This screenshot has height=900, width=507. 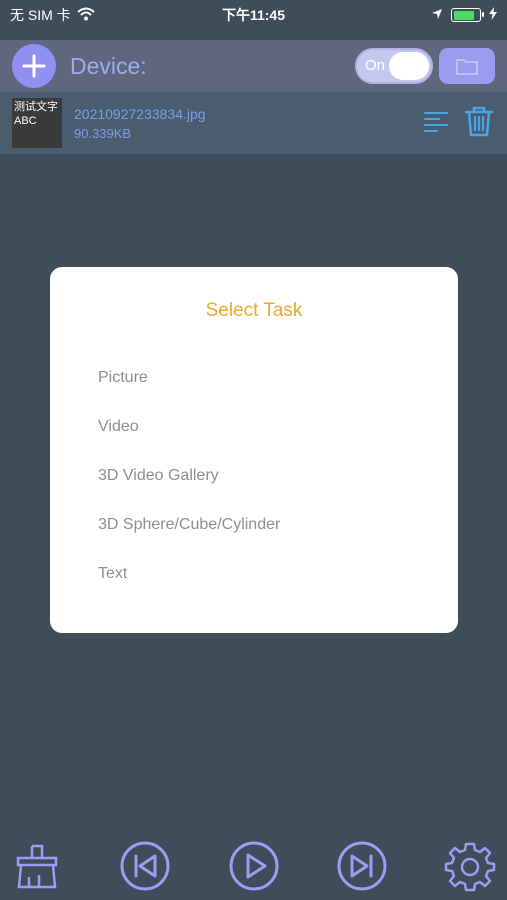 I want to click on previous-icon, so click(x=145, y=866).